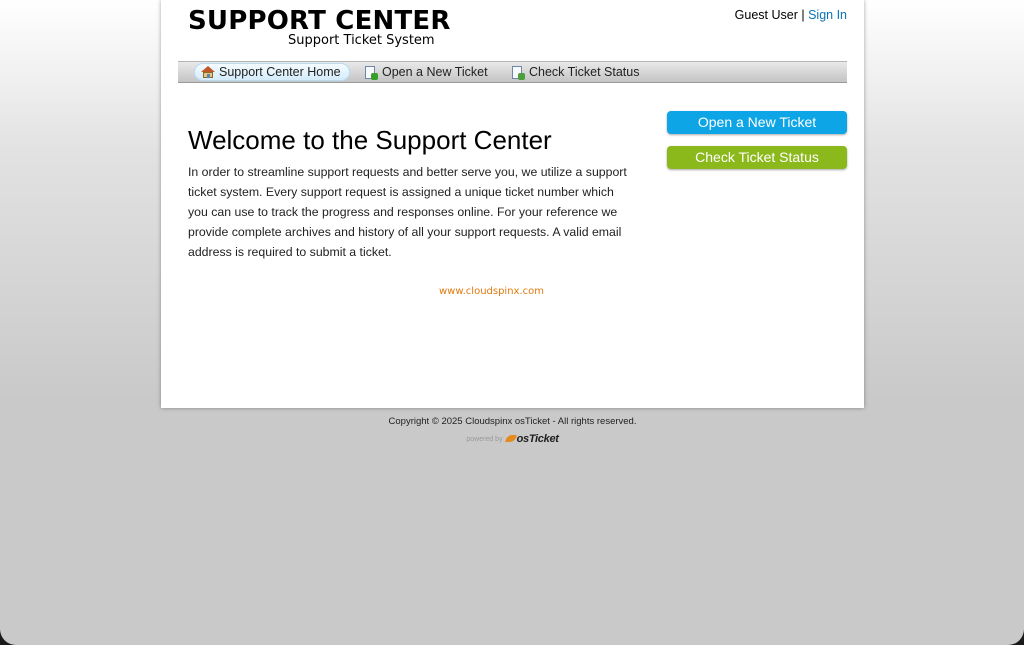 This screenshot has height=645, width=1024. I want to click on open-new-ticket-button: Open a New Ticket, so click(757, 122).